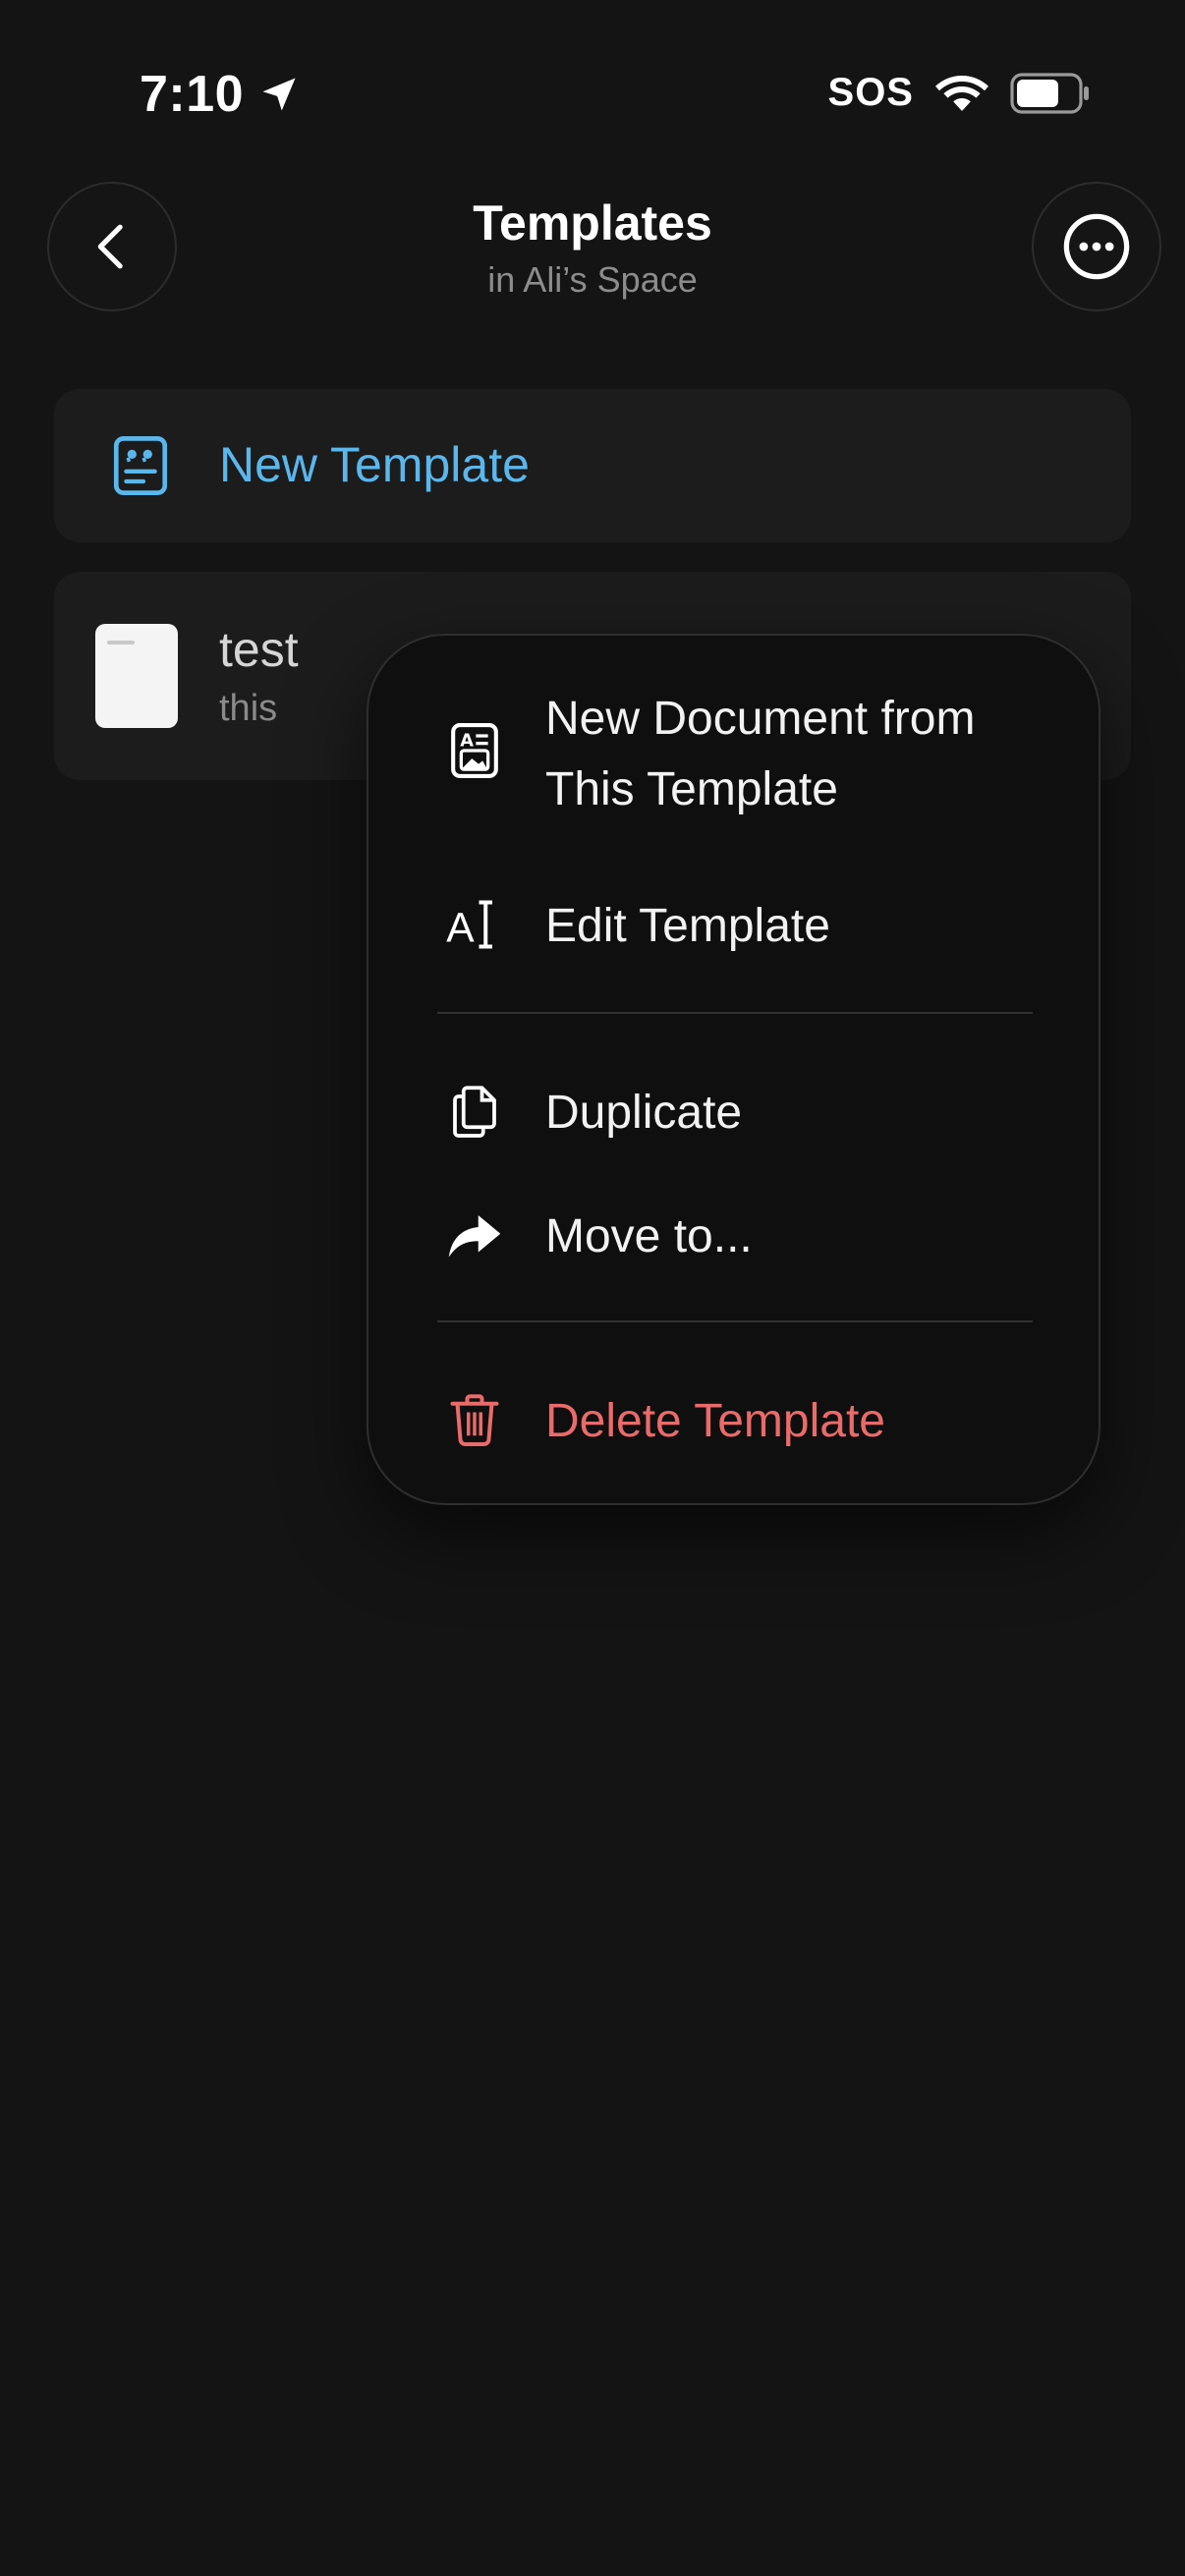 The height and width of the screenshot is (2576, 1185). What do you see at coordinates (592, 465) in the screenshot?
I see `new-template-button: New Template` at bounding box center [592, 465].